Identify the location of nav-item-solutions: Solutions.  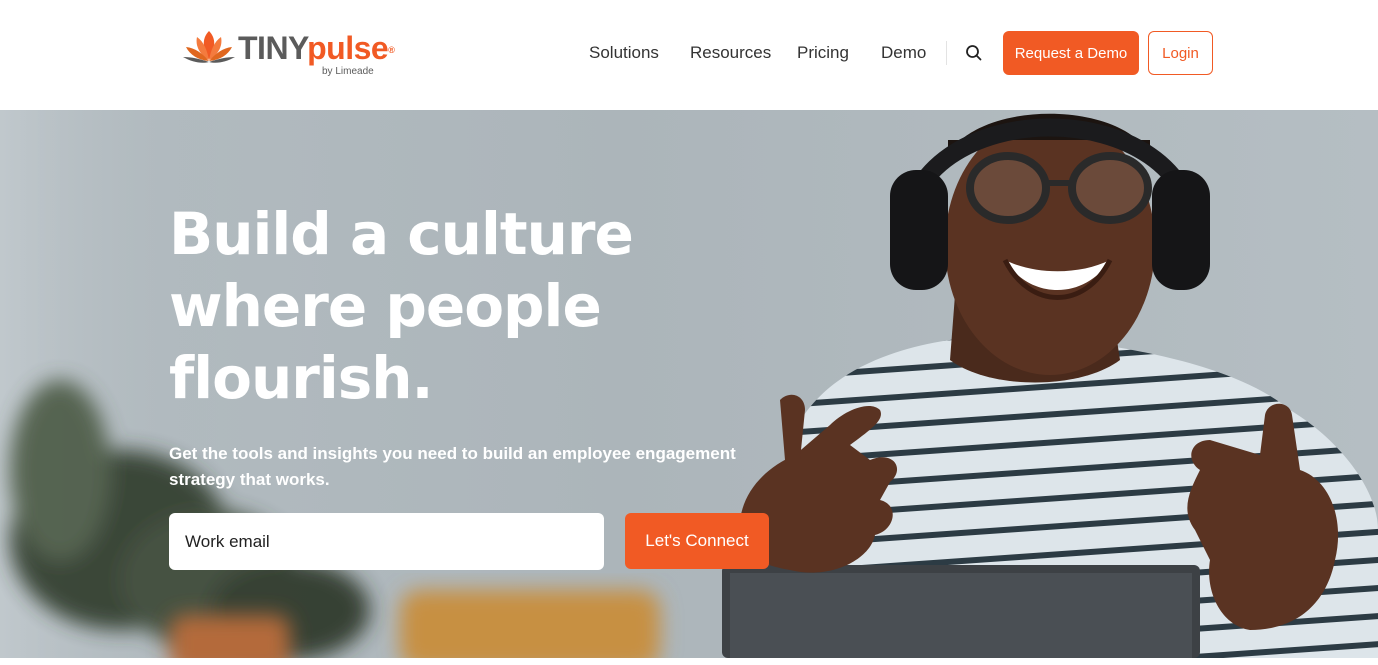
(624, 53).